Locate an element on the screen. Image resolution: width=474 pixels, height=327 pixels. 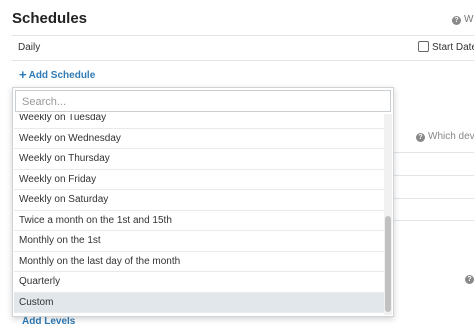
add-schedule-button: + Add Schedule is located at coordinates (57, 74).